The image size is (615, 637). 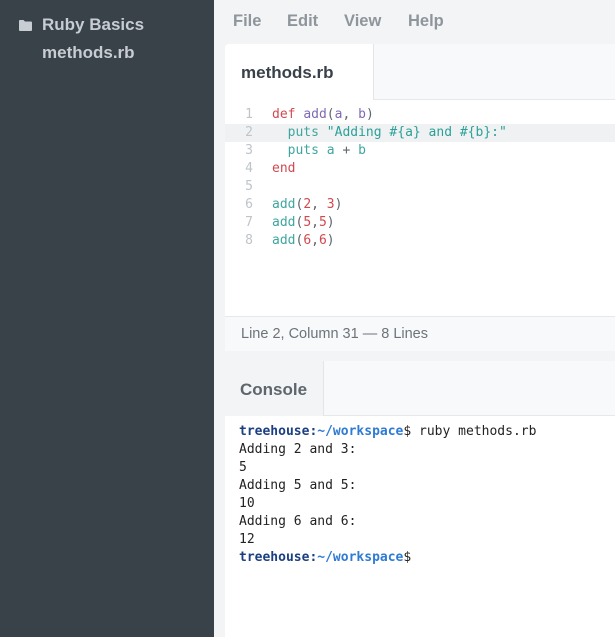 What do you see at coordinates (299, 132) in the screenshot?
I see `code-token: puts` at bounding box center [299, 132].